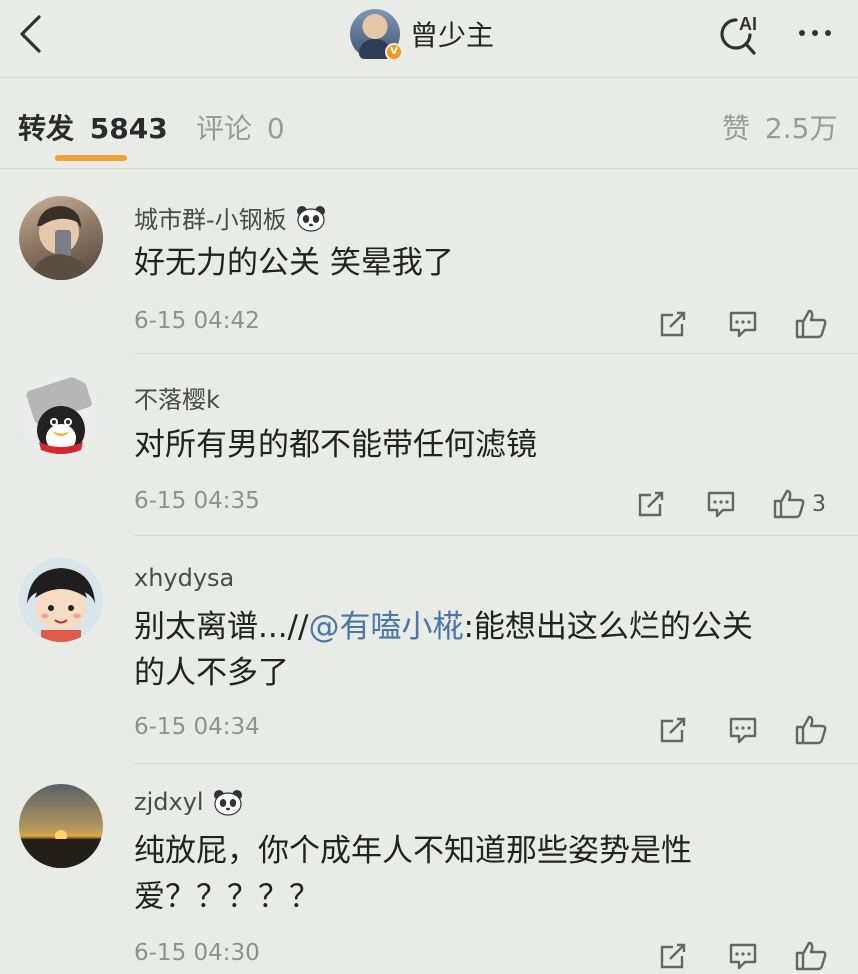 Image resolution: width=858 pixels, height=974 pixels. What do you see at coordinates (46, 128) in the screenshot?
I see `tab-label: 转发` at bounding box center [46, 128].